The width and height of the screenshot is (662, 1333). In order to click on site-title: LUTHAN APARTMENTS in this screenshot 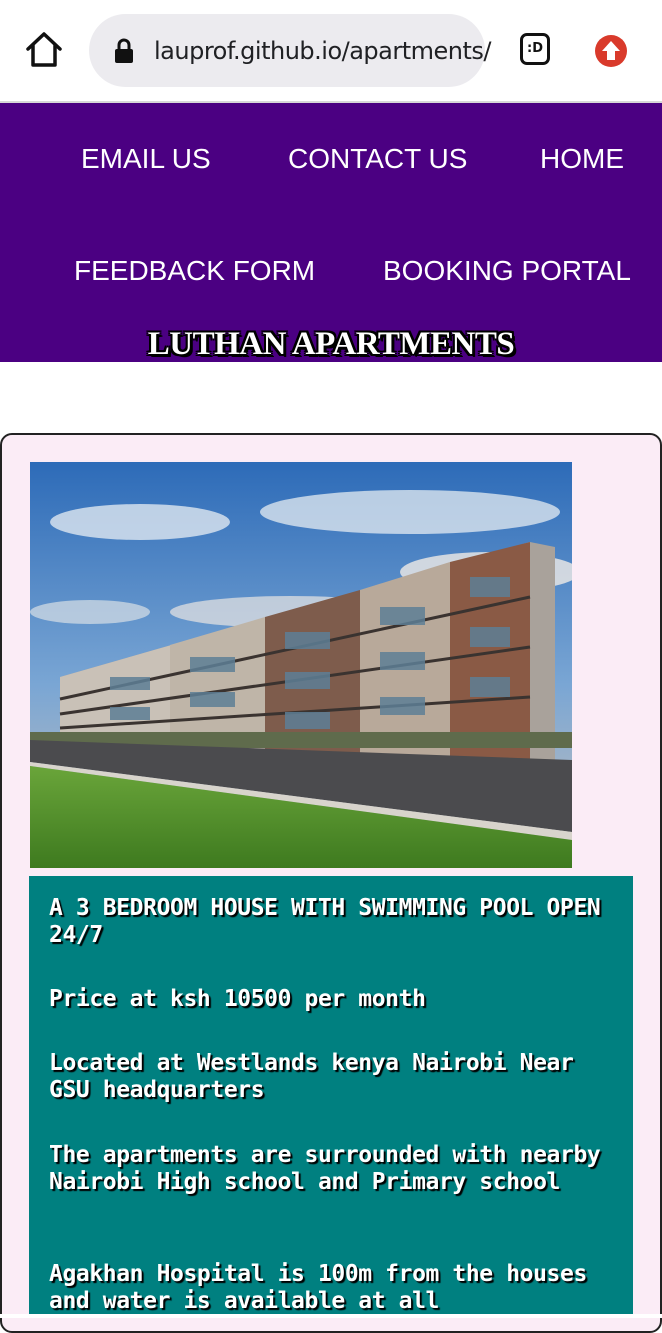, I will do `click(331, 344)`.